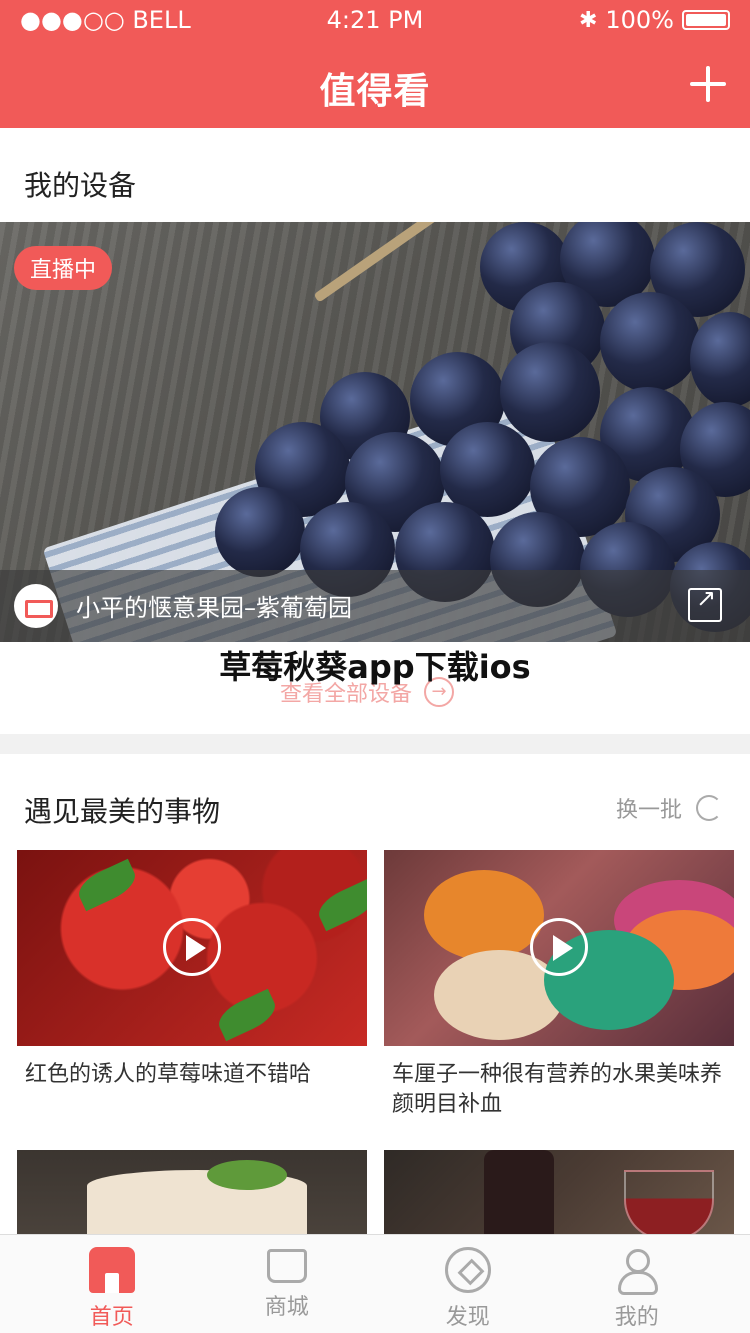 This screenshot has height=1333, width=750. Describe the element at coordinates (375, 744) in the screenshot. I see `section-divider` at that location.